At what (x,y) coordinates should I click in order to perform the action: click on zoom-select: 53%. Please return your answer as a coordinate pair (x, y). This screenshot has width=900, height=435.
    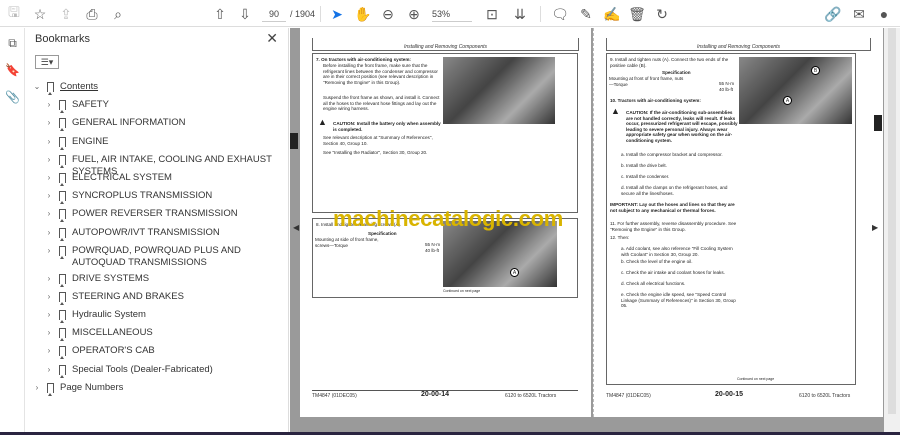
    Looking at the image, I should click on (452, 14).